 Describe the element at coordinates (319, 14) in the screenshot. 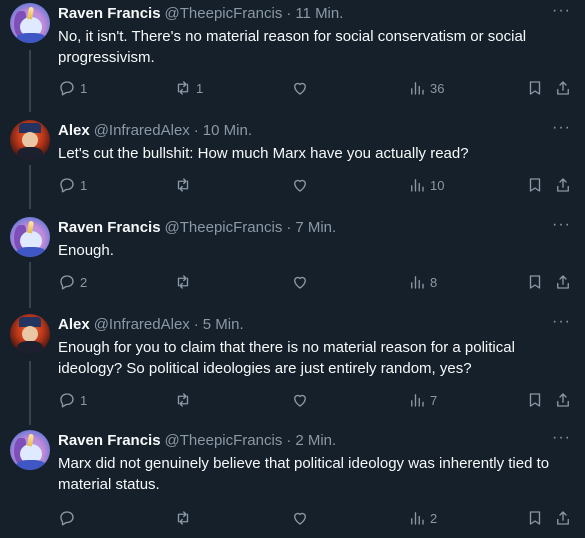

I see `timestamp: 11 Min.` at that location.